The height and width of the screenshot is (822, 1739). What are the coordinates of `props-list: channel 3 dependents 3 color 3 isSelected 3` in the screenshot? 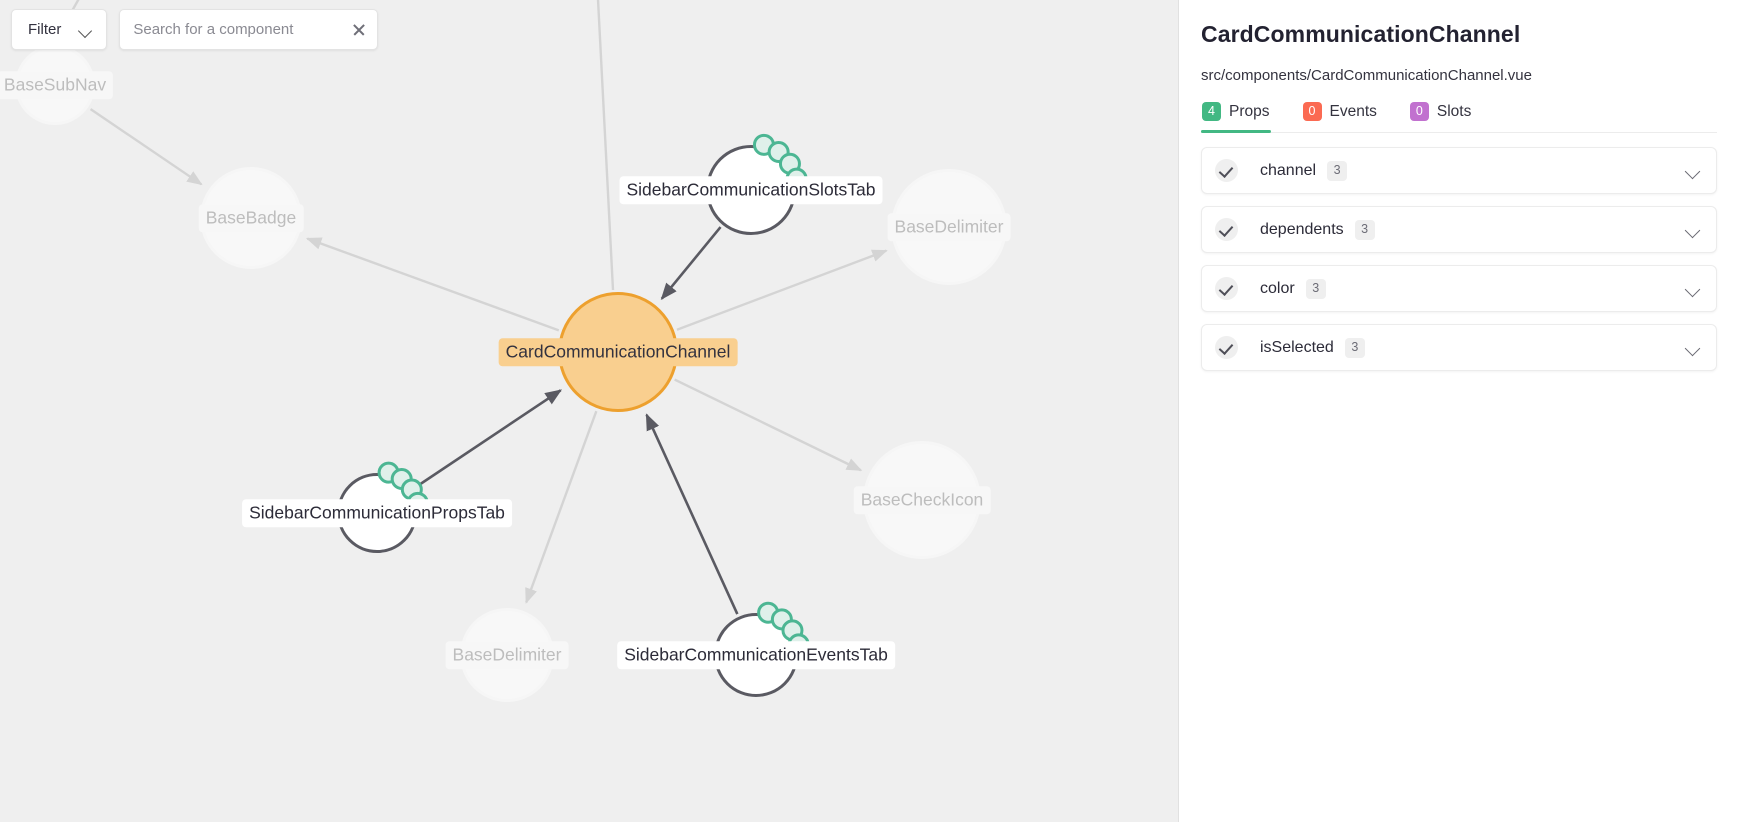 It's located at (1459, 259).